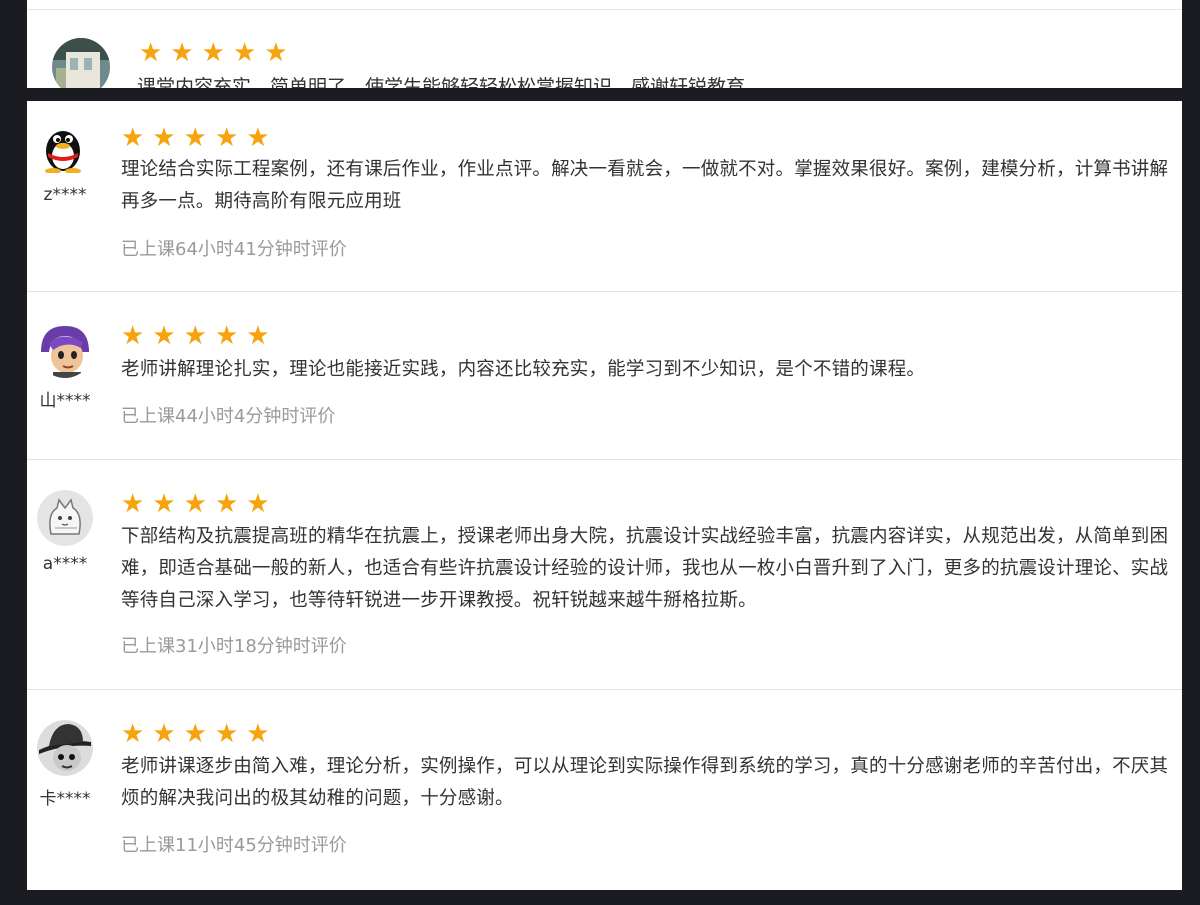 The height and width of the screenshot is (905, 1200). What do you see at coordinates (604, 9) in the screenshot?
I see `divider` at bounding box center [604, 9].